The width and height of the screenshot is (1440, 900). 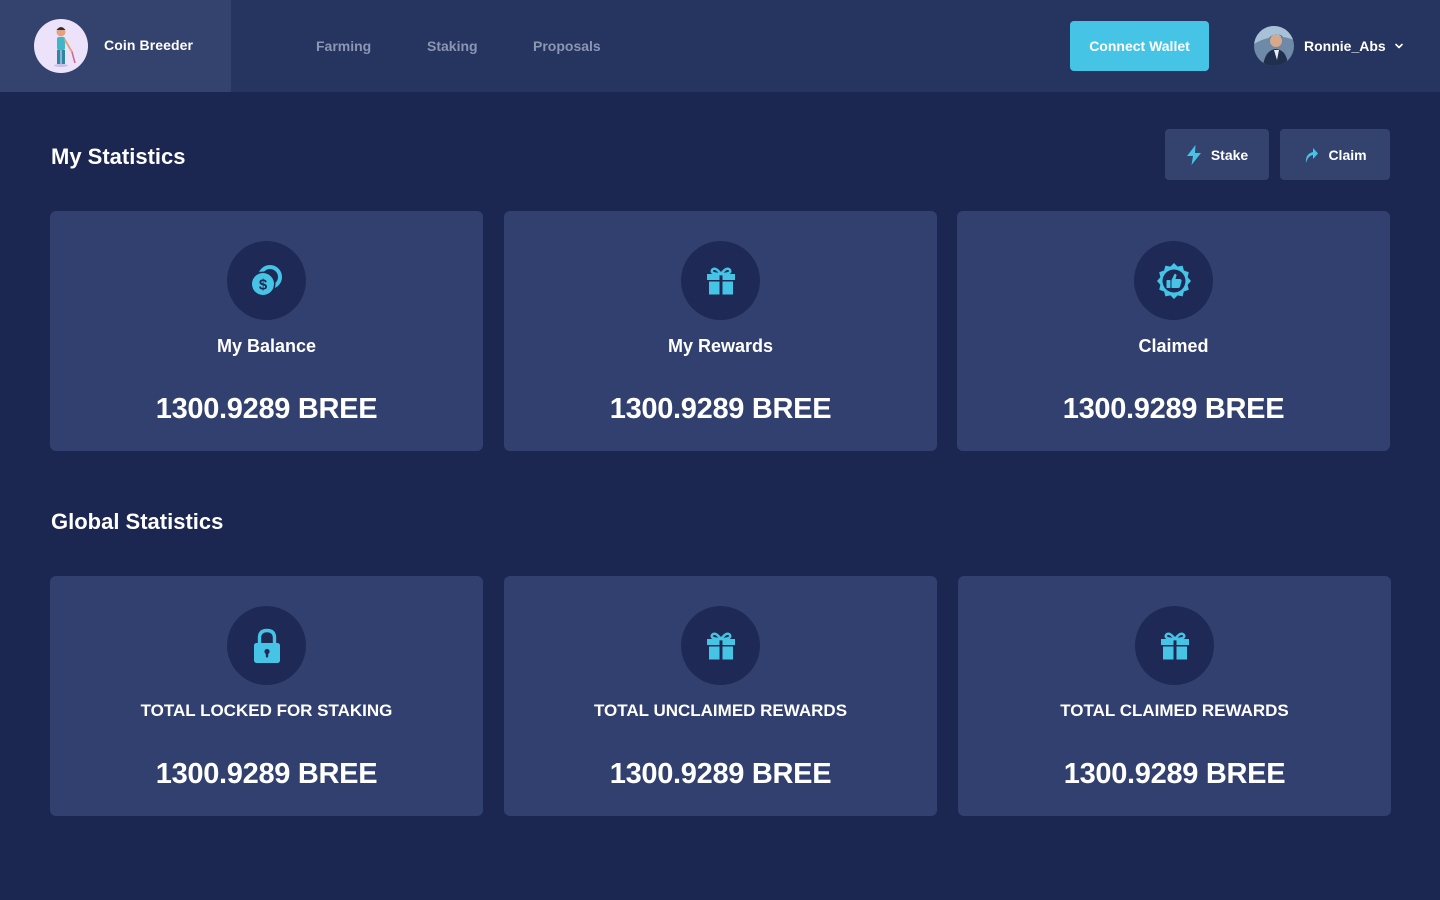 What do you see at coordinates (720, 331) in the screenshot?
I see `stat-card-my-rewards: My Rewards 1300.9289 BREE` at bounding box center [720, 331].